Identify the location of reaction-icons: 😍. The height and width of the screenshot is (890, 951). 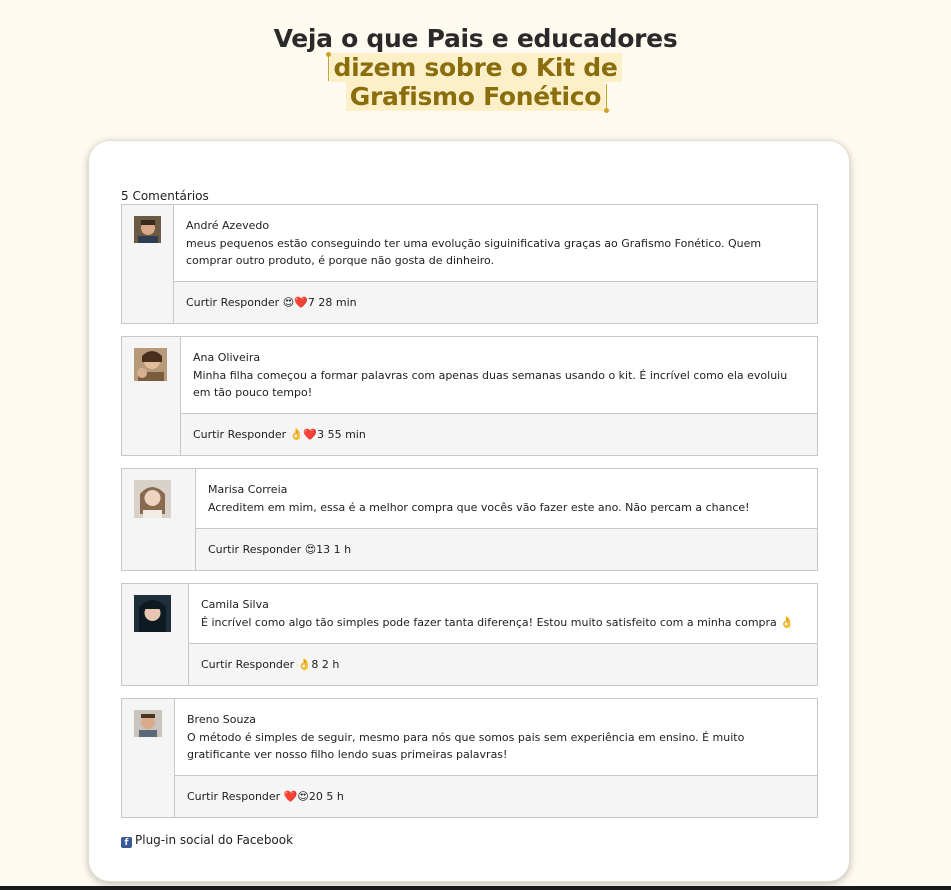
(310, 549).